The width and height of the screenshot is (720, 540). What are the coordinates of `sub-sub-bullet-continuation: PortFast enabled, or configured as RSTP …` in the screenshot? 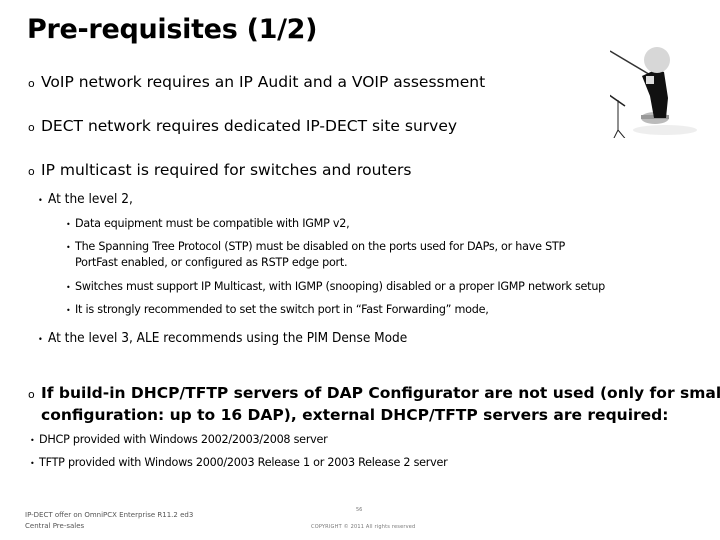 It's located at (207, 262).